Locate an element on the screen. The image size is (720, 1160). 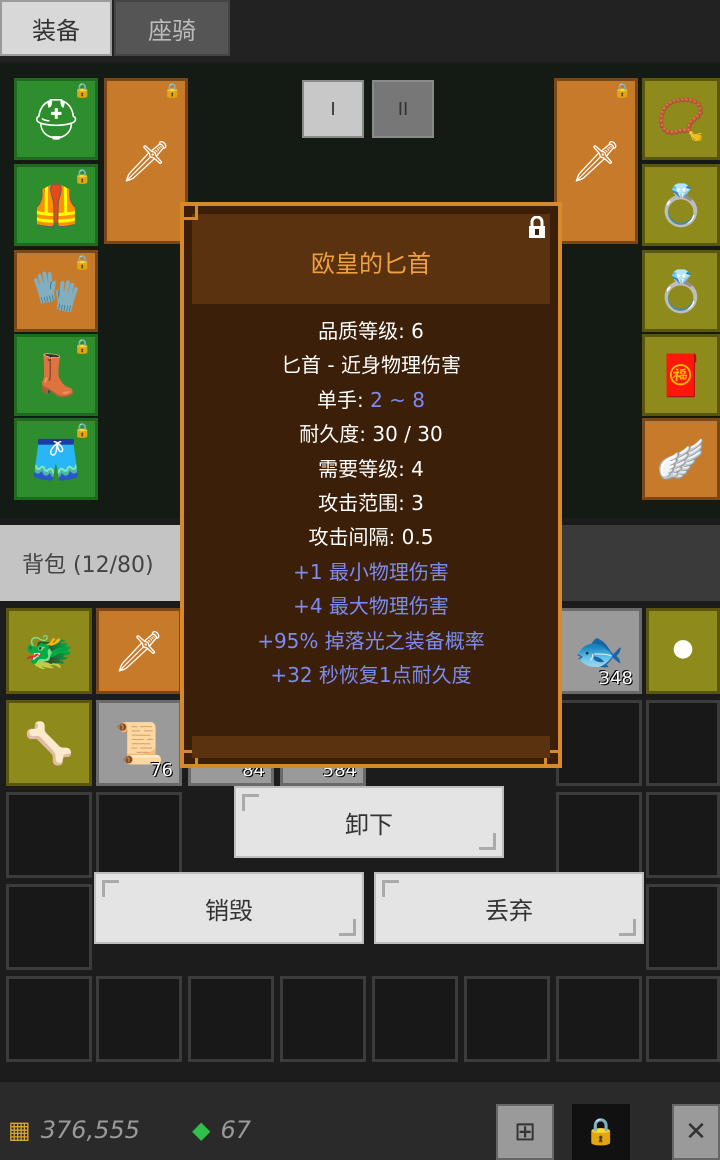
gem-display: ◆ 67 is located at coordinates (221, 1130).